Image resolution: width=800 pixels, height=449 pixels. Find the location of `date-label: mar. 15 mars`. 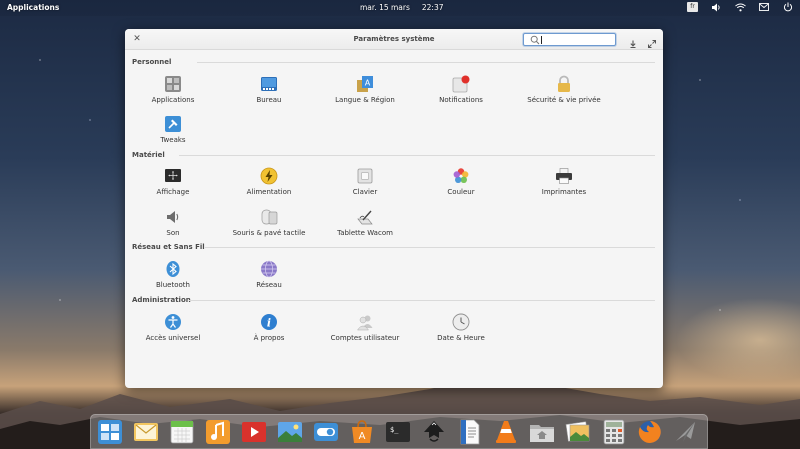

date-label: mar. 15 mars is located at coordinates (385, 7).